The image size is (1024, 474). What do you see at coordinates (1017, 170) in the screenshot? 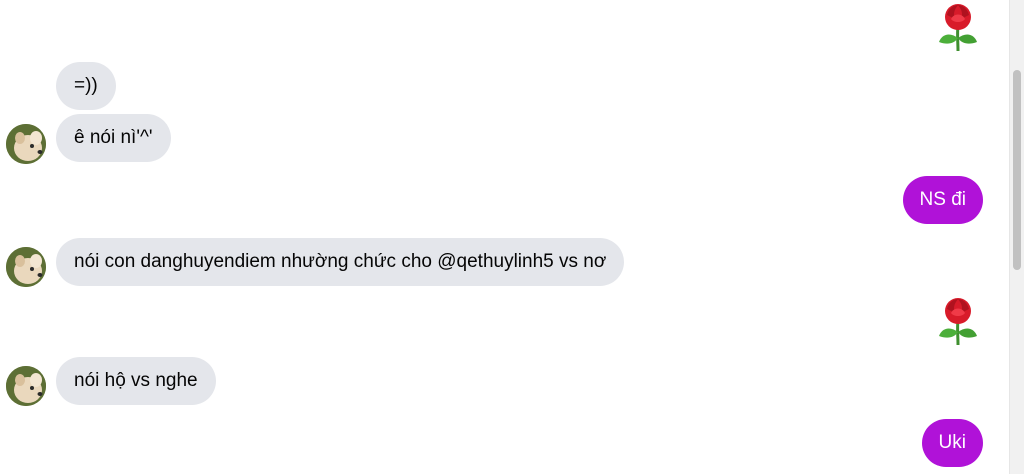
I see `scrollbar-thumb` at bounding box center [1017, 170].